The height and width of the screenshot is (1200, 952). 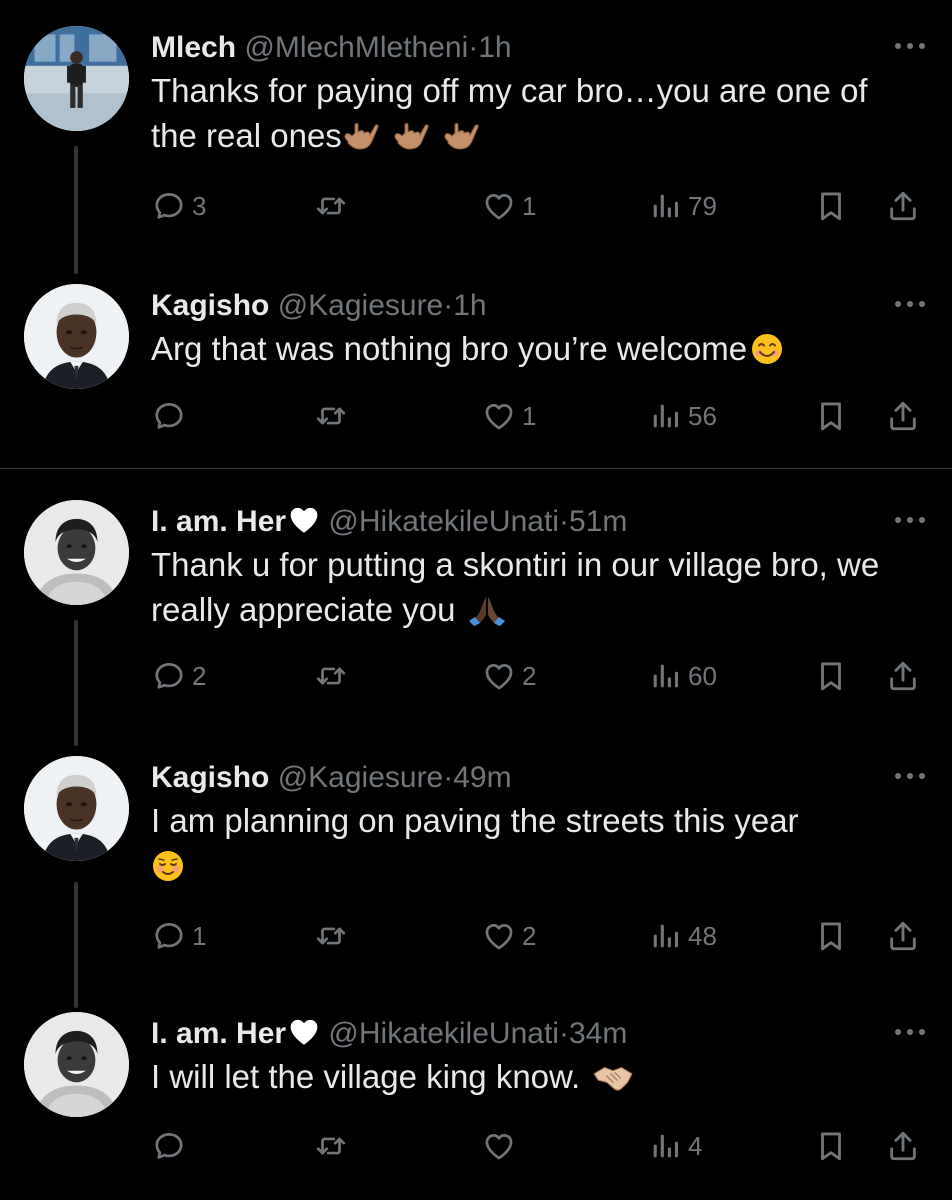 I want to click on tweet-actions: 2 2 60, so click(x=476, y=676).